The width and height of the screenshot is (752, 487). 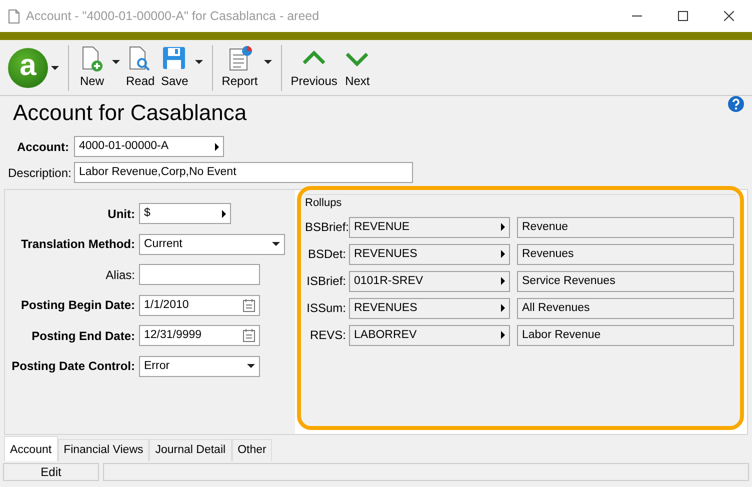 What do you see at coordinates (78, 305) in the screenshot?
I see `field-label: Posting Begin Date:` at bounding box center [78, 305].